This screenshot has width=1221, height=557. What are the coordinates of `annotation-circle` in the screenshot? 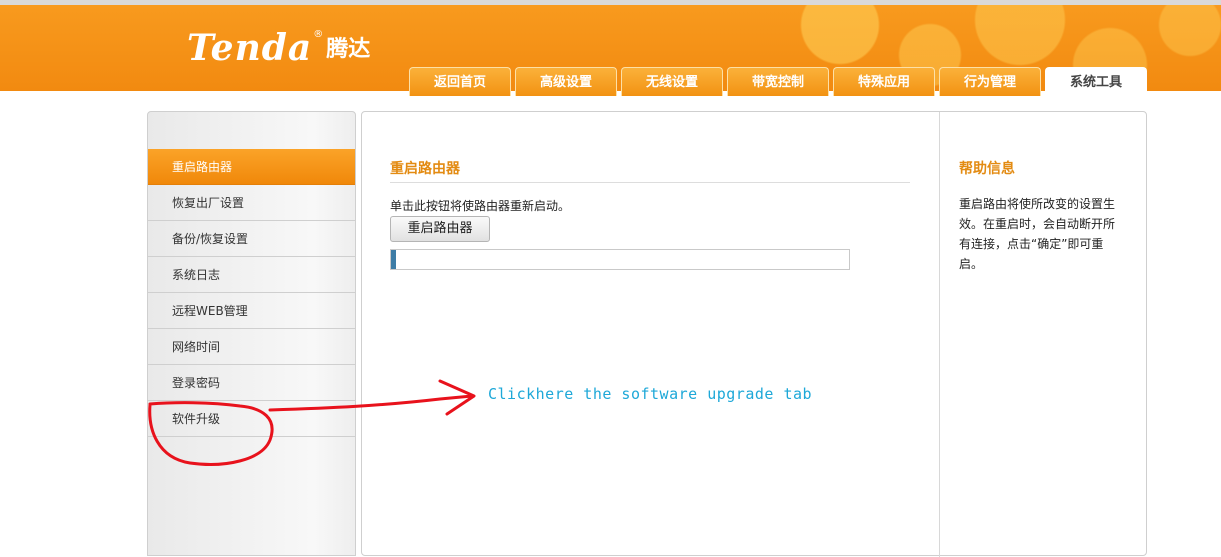 It's located at (211, 433).